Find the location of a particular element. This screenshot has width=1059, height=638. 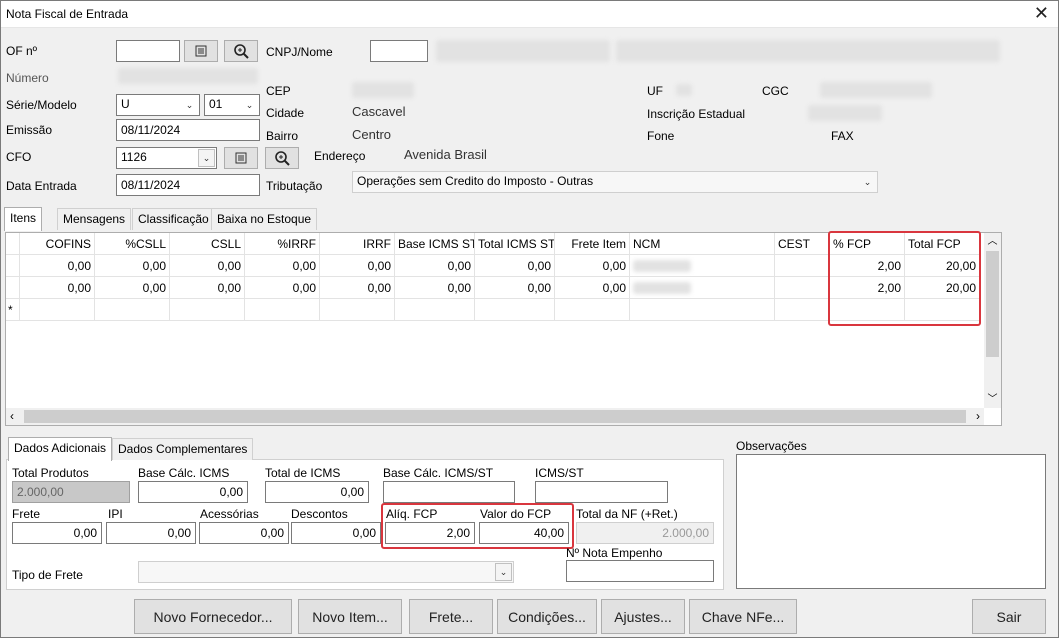

sair-button: Sair is located at coordinates (1009, 616).